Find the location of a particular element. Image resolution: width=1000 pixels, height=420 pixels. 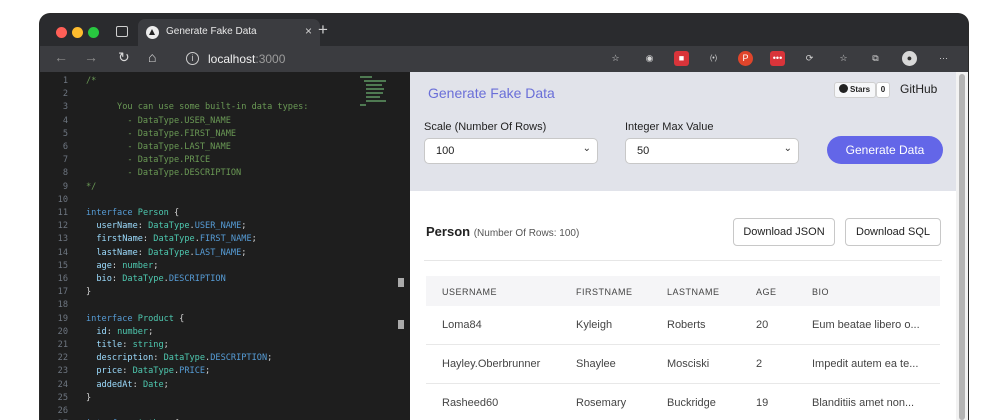

collections-icon: ⧉ is located at coordinates (875, 58).